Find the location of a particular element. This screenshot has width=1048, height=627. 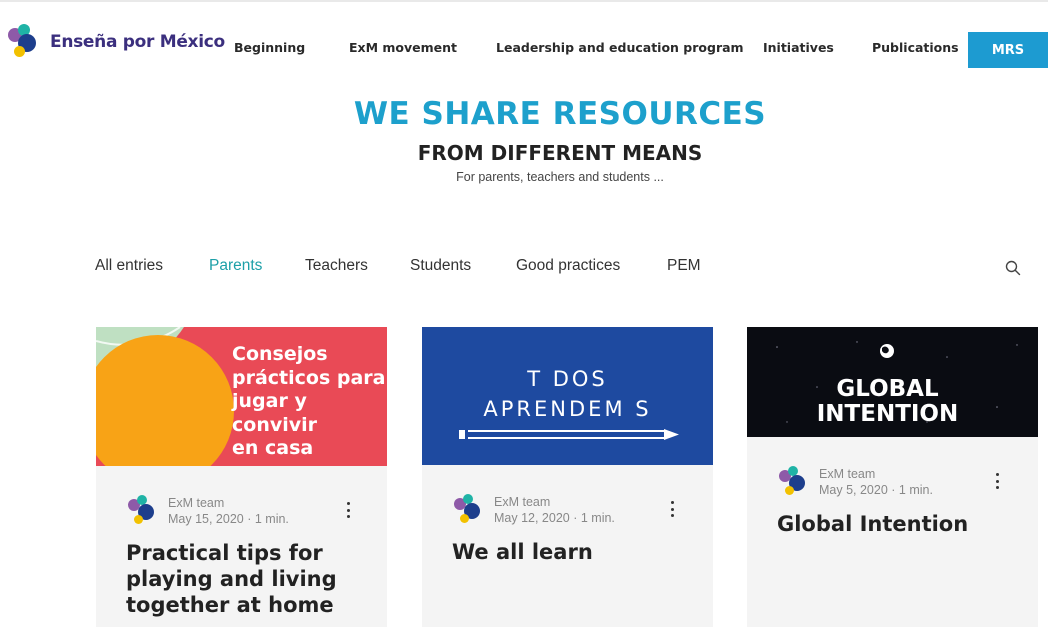

post-author: ExM team May 12, 2020 · 1 min. is located at coordinates (533, 510).